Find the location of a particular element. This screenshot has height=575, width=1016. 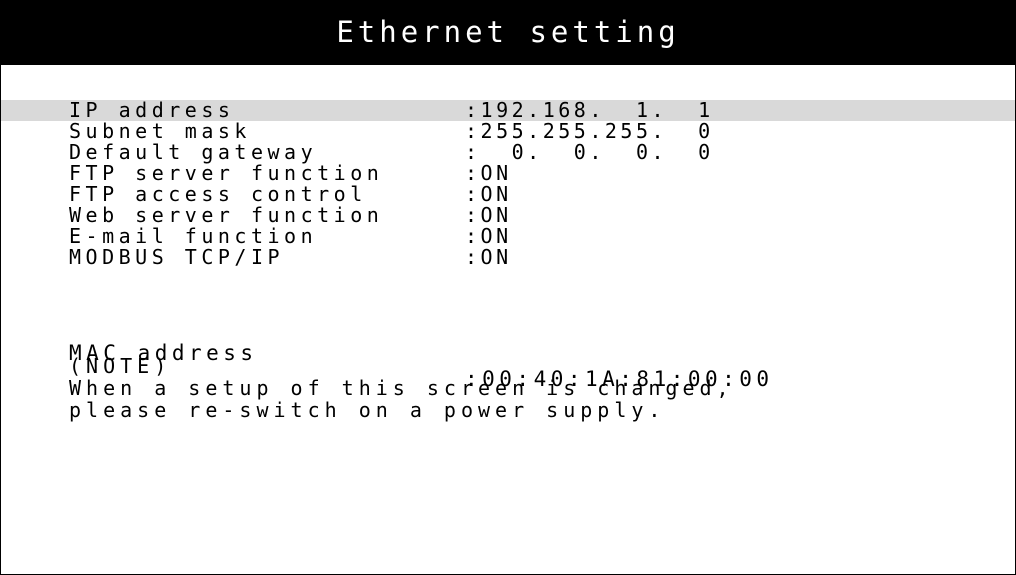

setting-row-ftp-access-control: FTP access control :ON is located at coordinates (508, 194).